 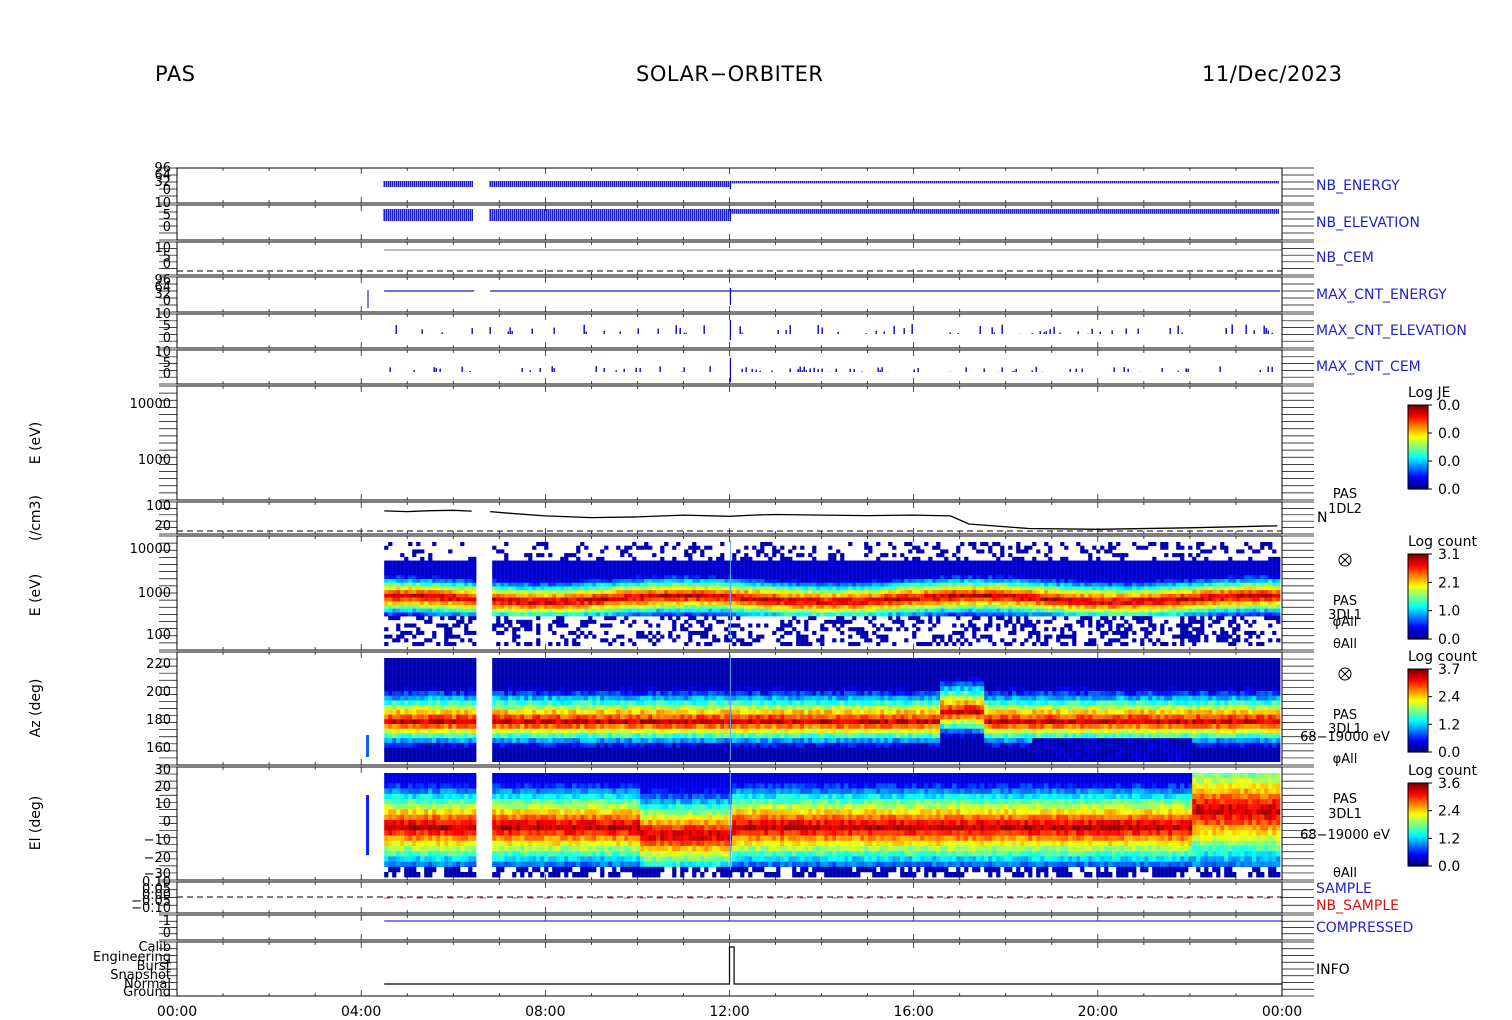 I want to click on max_cnt_cem-label: MAX_CNT_CEM, so click(x=1368, y=367).